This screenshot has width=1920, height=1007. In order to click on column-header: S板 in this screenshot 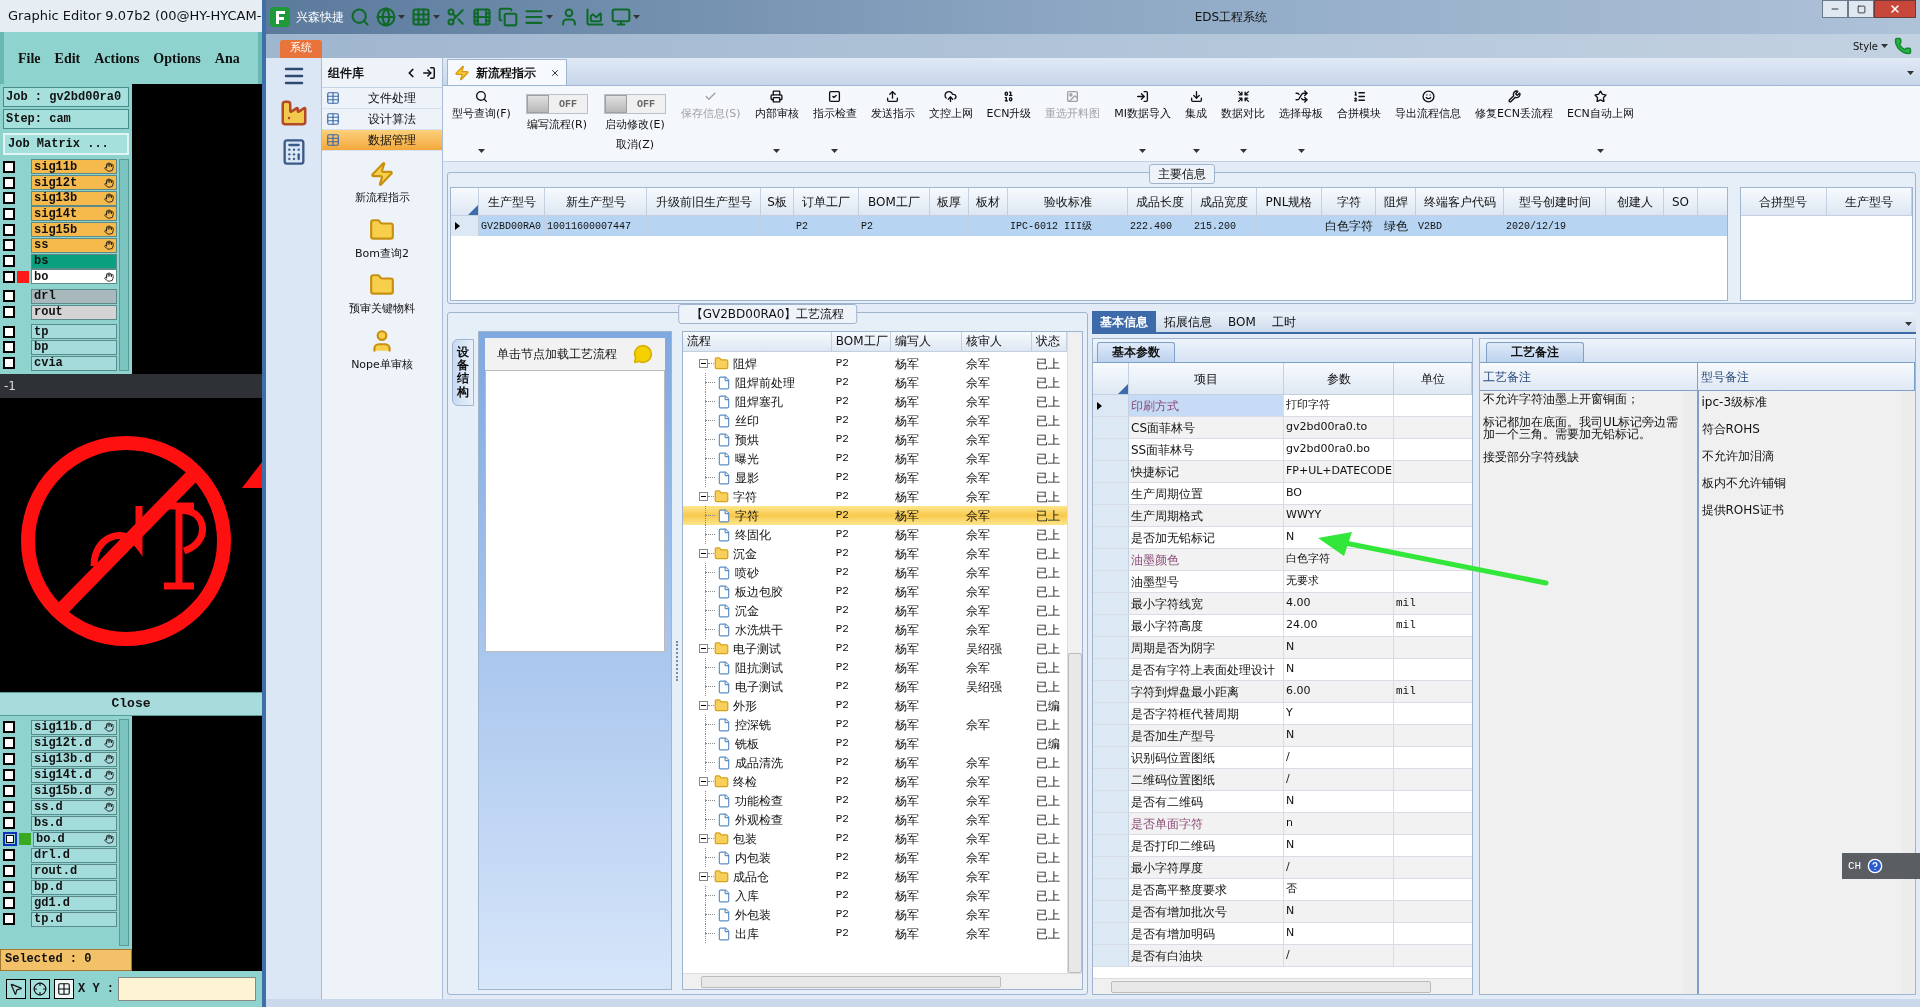, I will do `click(777, 201)`.